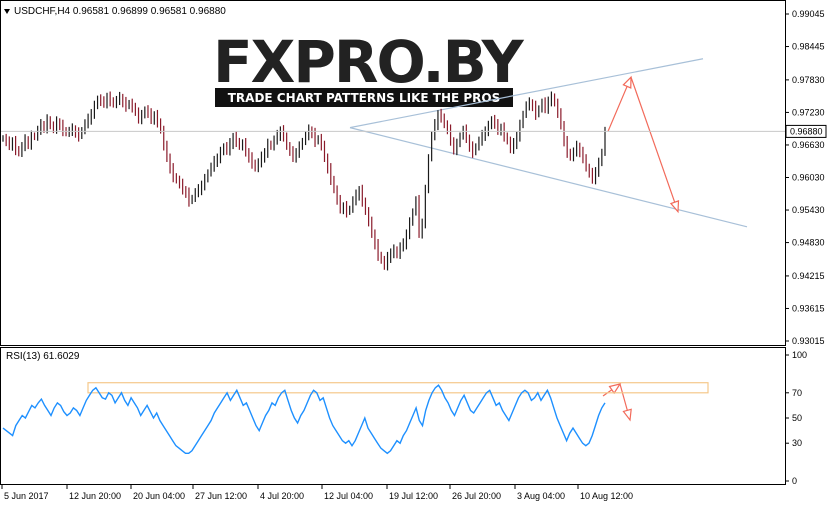 The image size is (830, 513). What do you see at coordinates (364, 98) in the screenshot?
I see `watermark-tagline: TRADE CHART PATTERNS LIKE THE PROS` at bounding box center [364, 98].